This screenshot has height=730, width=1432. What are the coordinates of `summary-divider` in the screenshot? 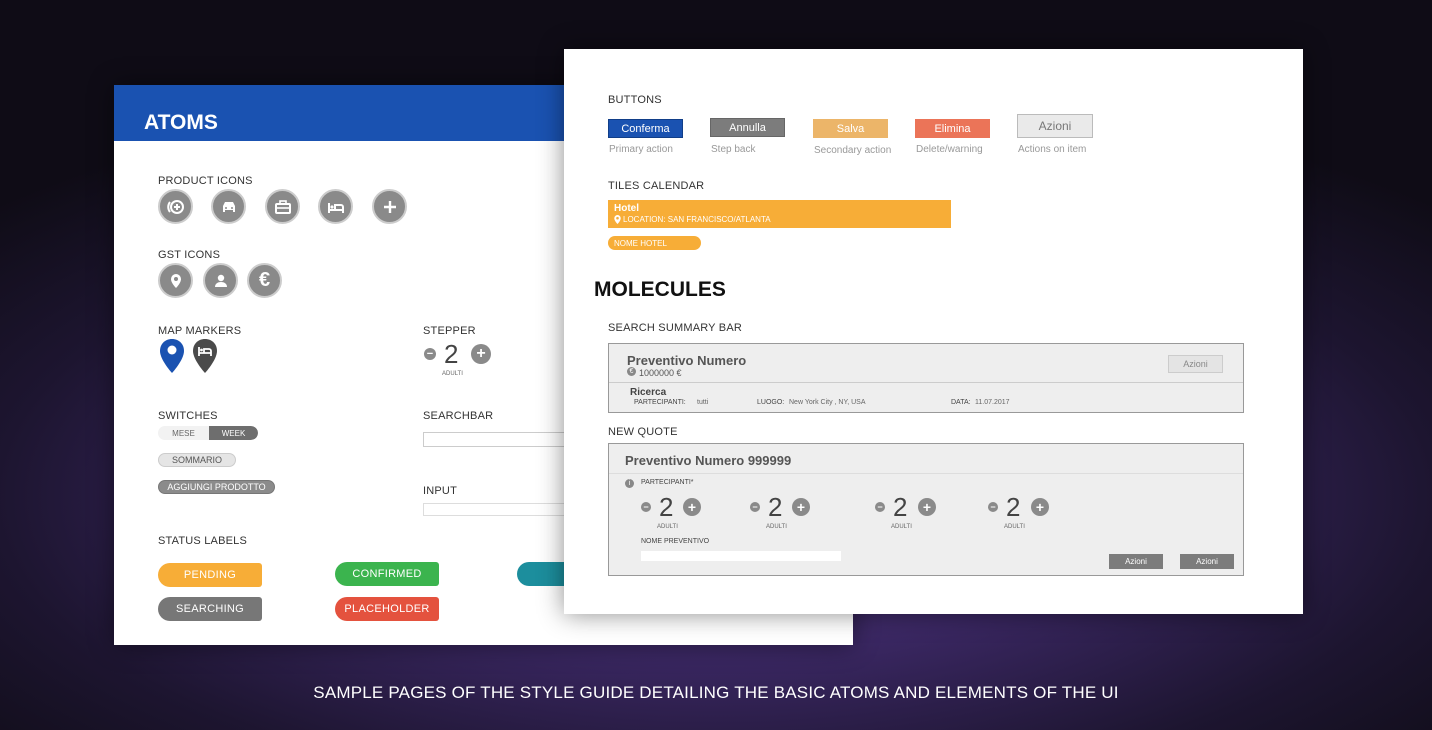 It's located at (926, 382).